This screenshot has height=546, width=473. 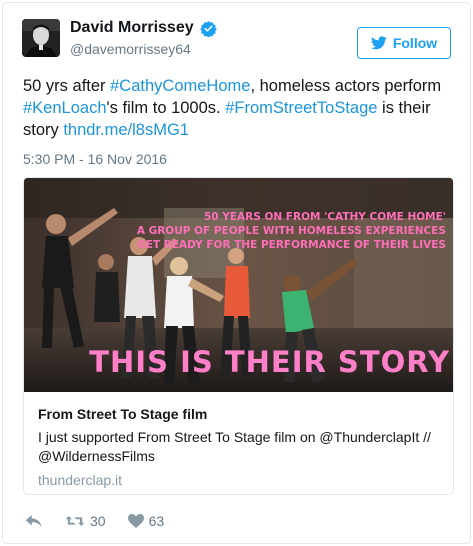 I want to click on tweet-text-segment: 's film to 1000s., so click(x=166, y=108).